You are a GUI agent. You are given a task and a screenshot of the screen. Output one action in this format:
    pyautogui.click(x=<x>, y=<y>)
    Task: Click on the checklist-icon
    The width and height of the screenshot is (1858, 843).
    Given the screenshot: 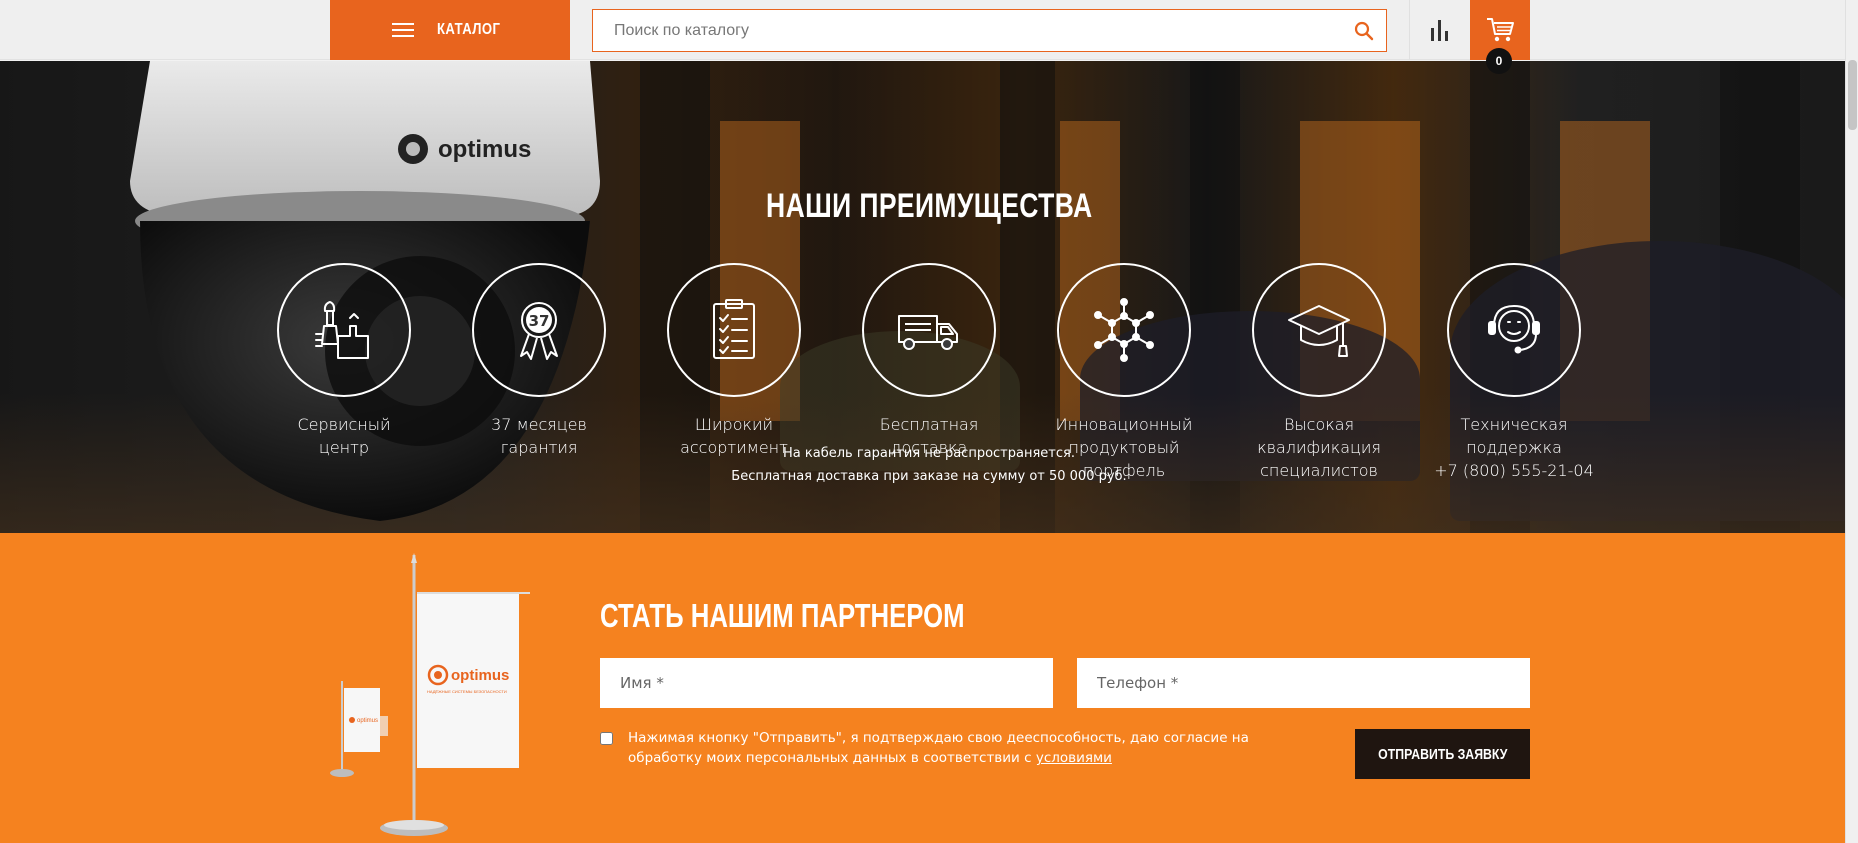 What is the action you would take?
    pyautogui.click(x=734, y=329)
    